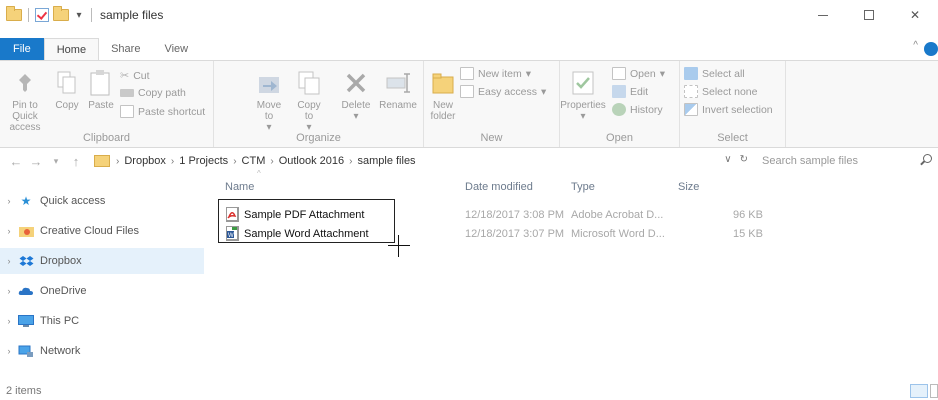 The image size is (938, 400). I want to click on chevron-down-icon: ▾, so click(356, 116).